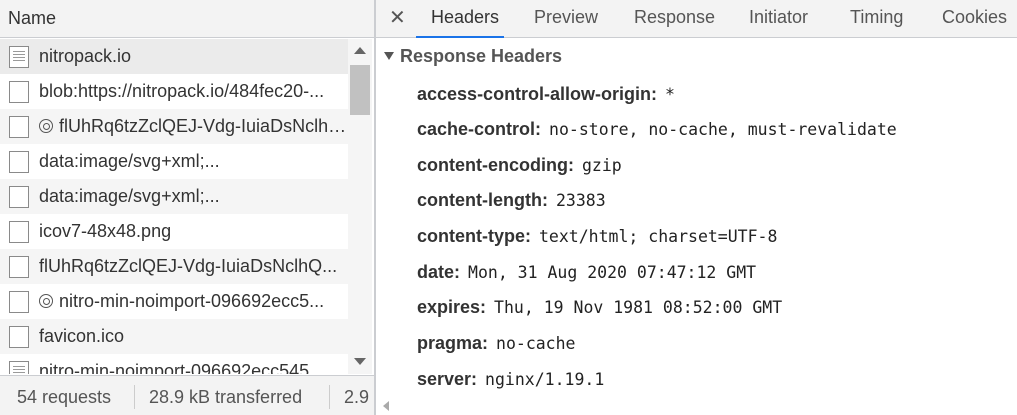  What do you see at coordinates (85, 56) in the screenshot?
I see `request-name: nitropack.io` at bounding box center [85, 56].